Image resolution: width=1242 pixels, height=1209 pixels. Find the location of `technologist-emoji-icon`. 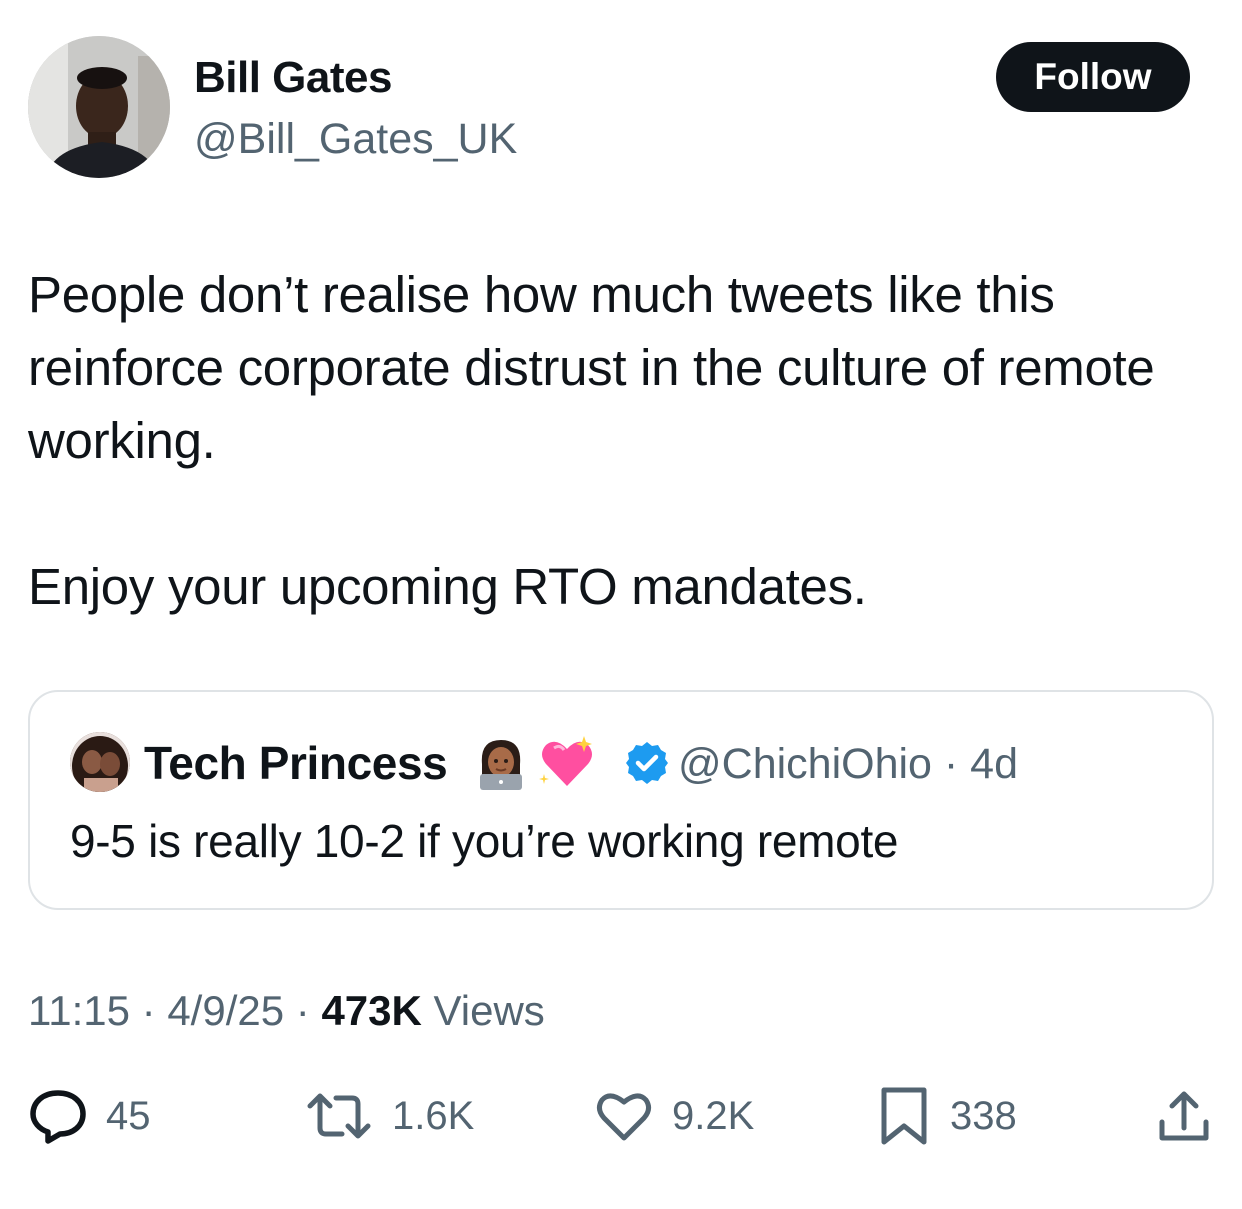

technologist-emoji-icon is located at coordinates (501, 763).